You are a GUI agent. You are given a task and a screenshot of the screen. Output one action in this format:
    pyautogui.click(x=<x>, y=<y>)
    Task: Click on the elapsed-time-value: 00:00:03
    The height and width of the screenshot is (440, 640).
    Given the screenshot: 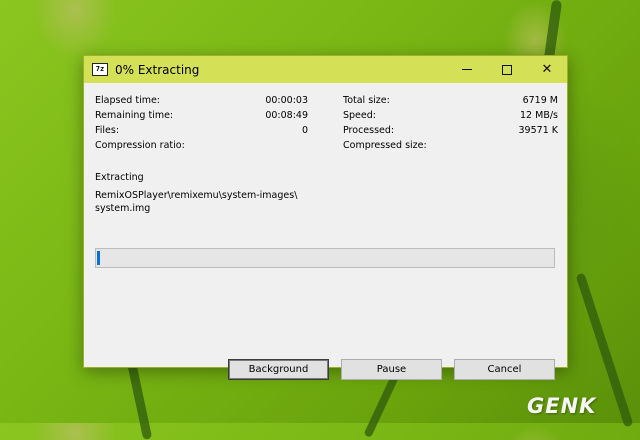 What is the action you would take?
    pyautogui.click(x=286, y=100)
    